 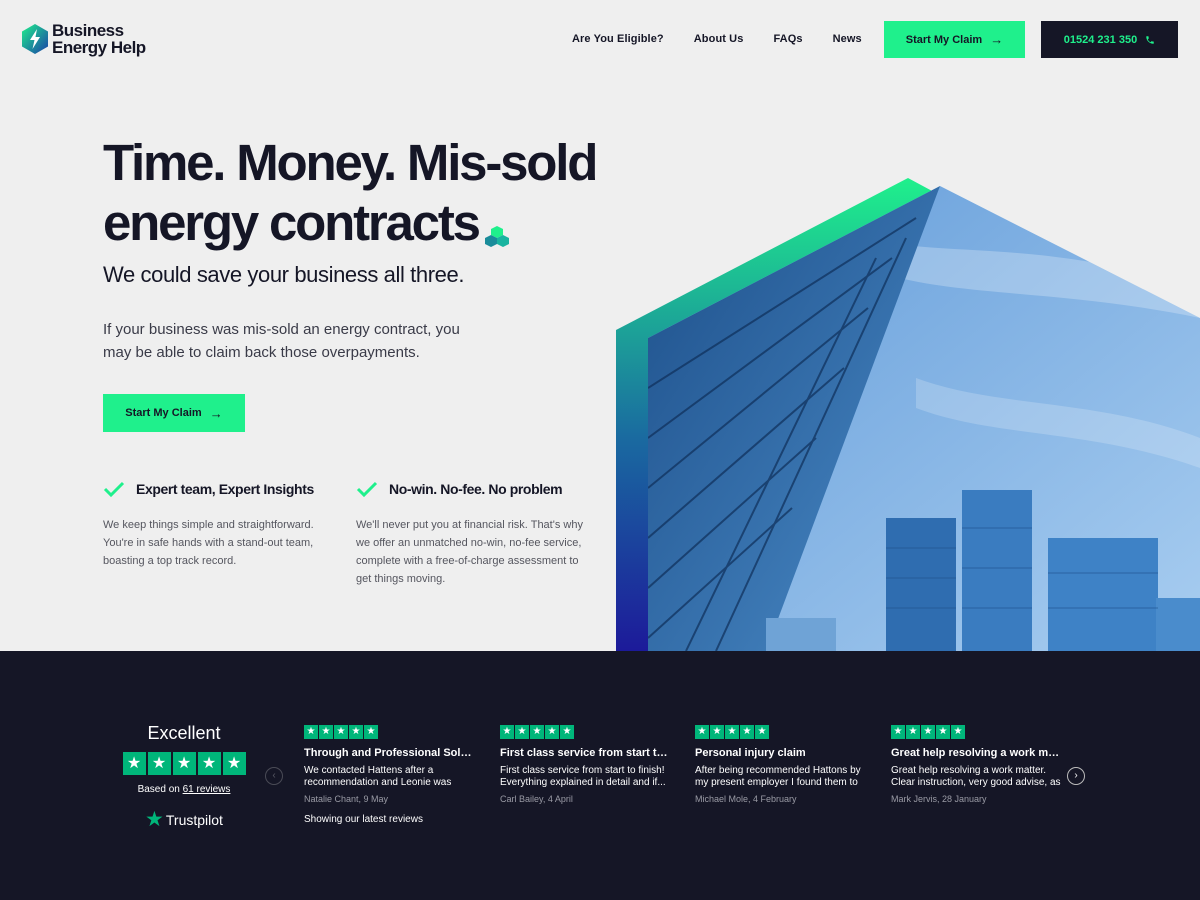 What do you see at coordinates (35, 39) in the screenshot?
I see `lightning-hexagon-icon` at bounding box center [35, 39].